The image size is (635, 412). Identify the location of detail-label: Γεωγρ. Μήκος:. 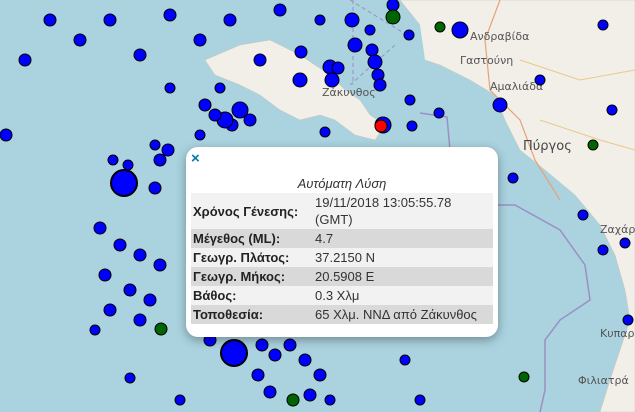
(239, 276).